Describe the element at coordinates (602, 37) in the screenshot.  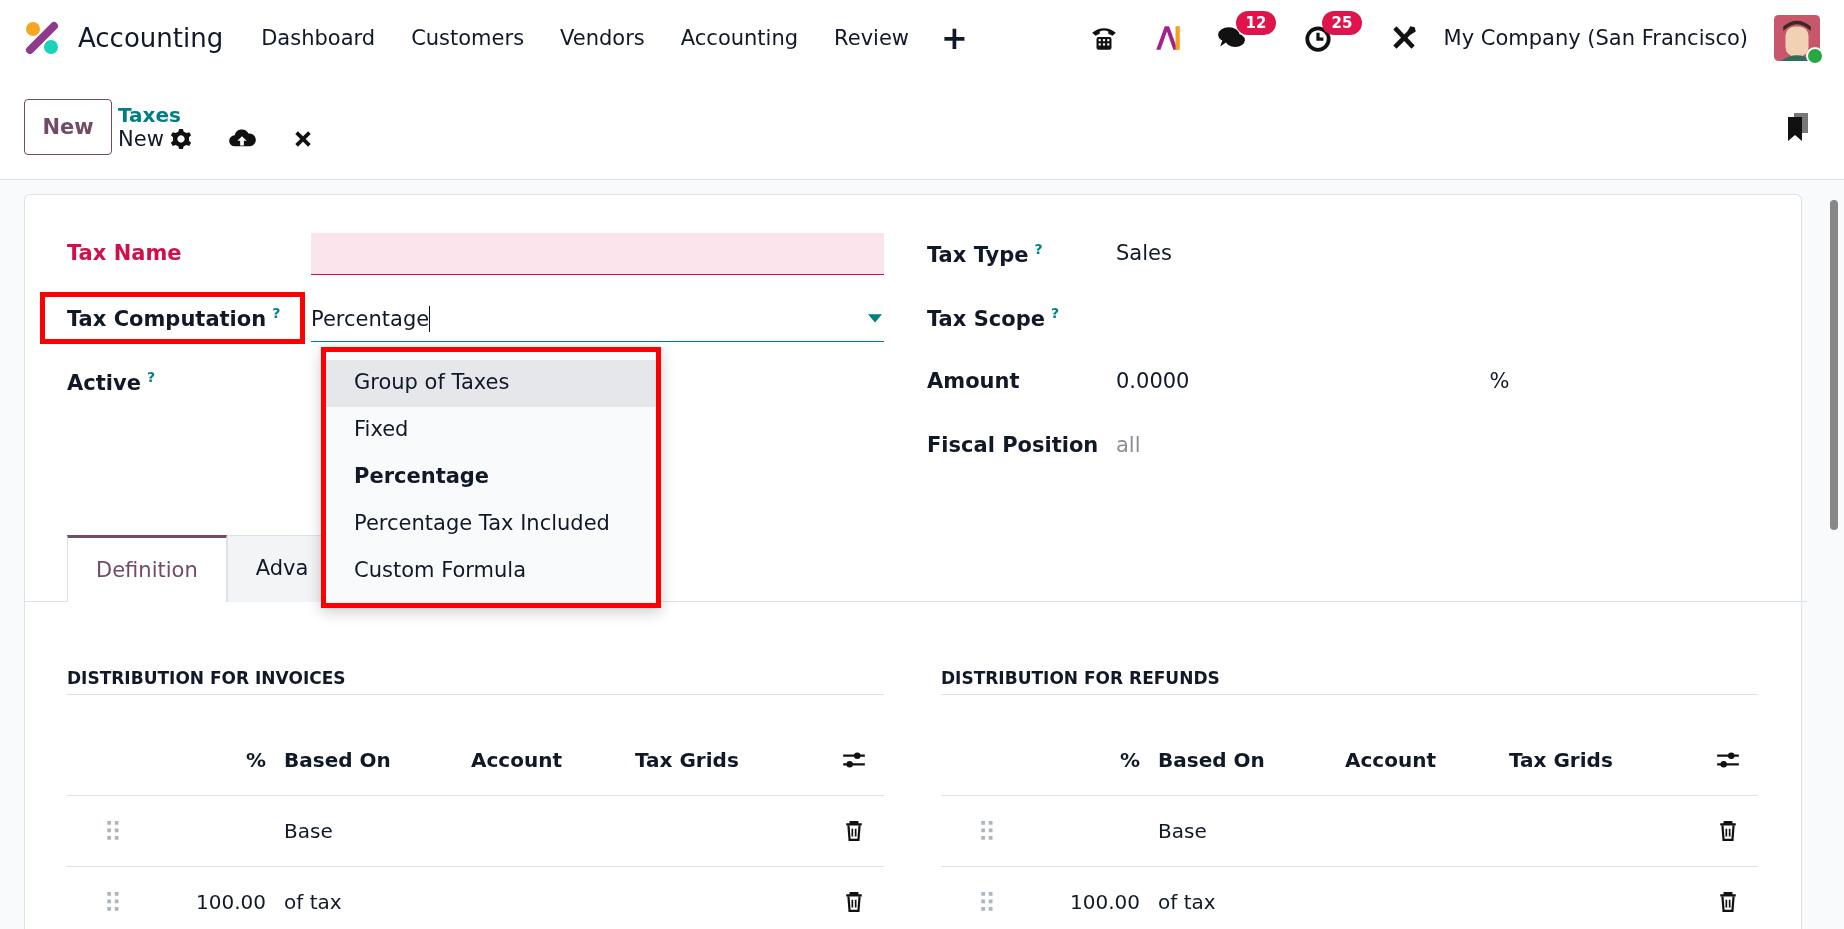
I see `menu-item: Vendors` at that location.